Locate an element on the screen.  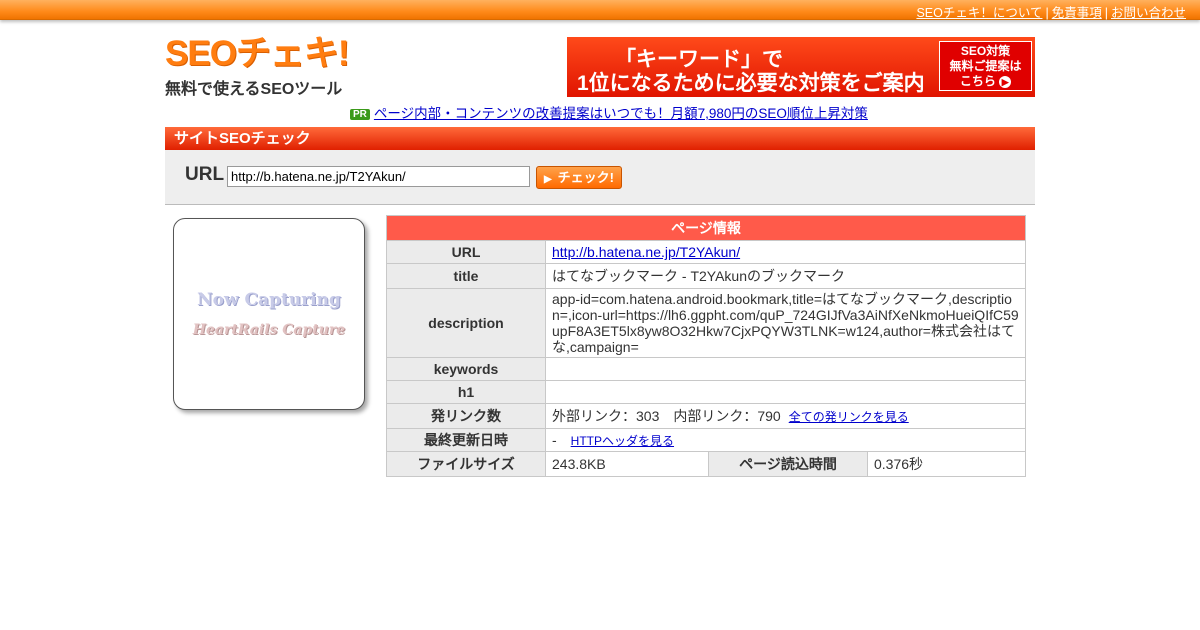
table-row: title はてなブックマーク - T2YAkunのブックマーク is located at coordinates (706, 276).